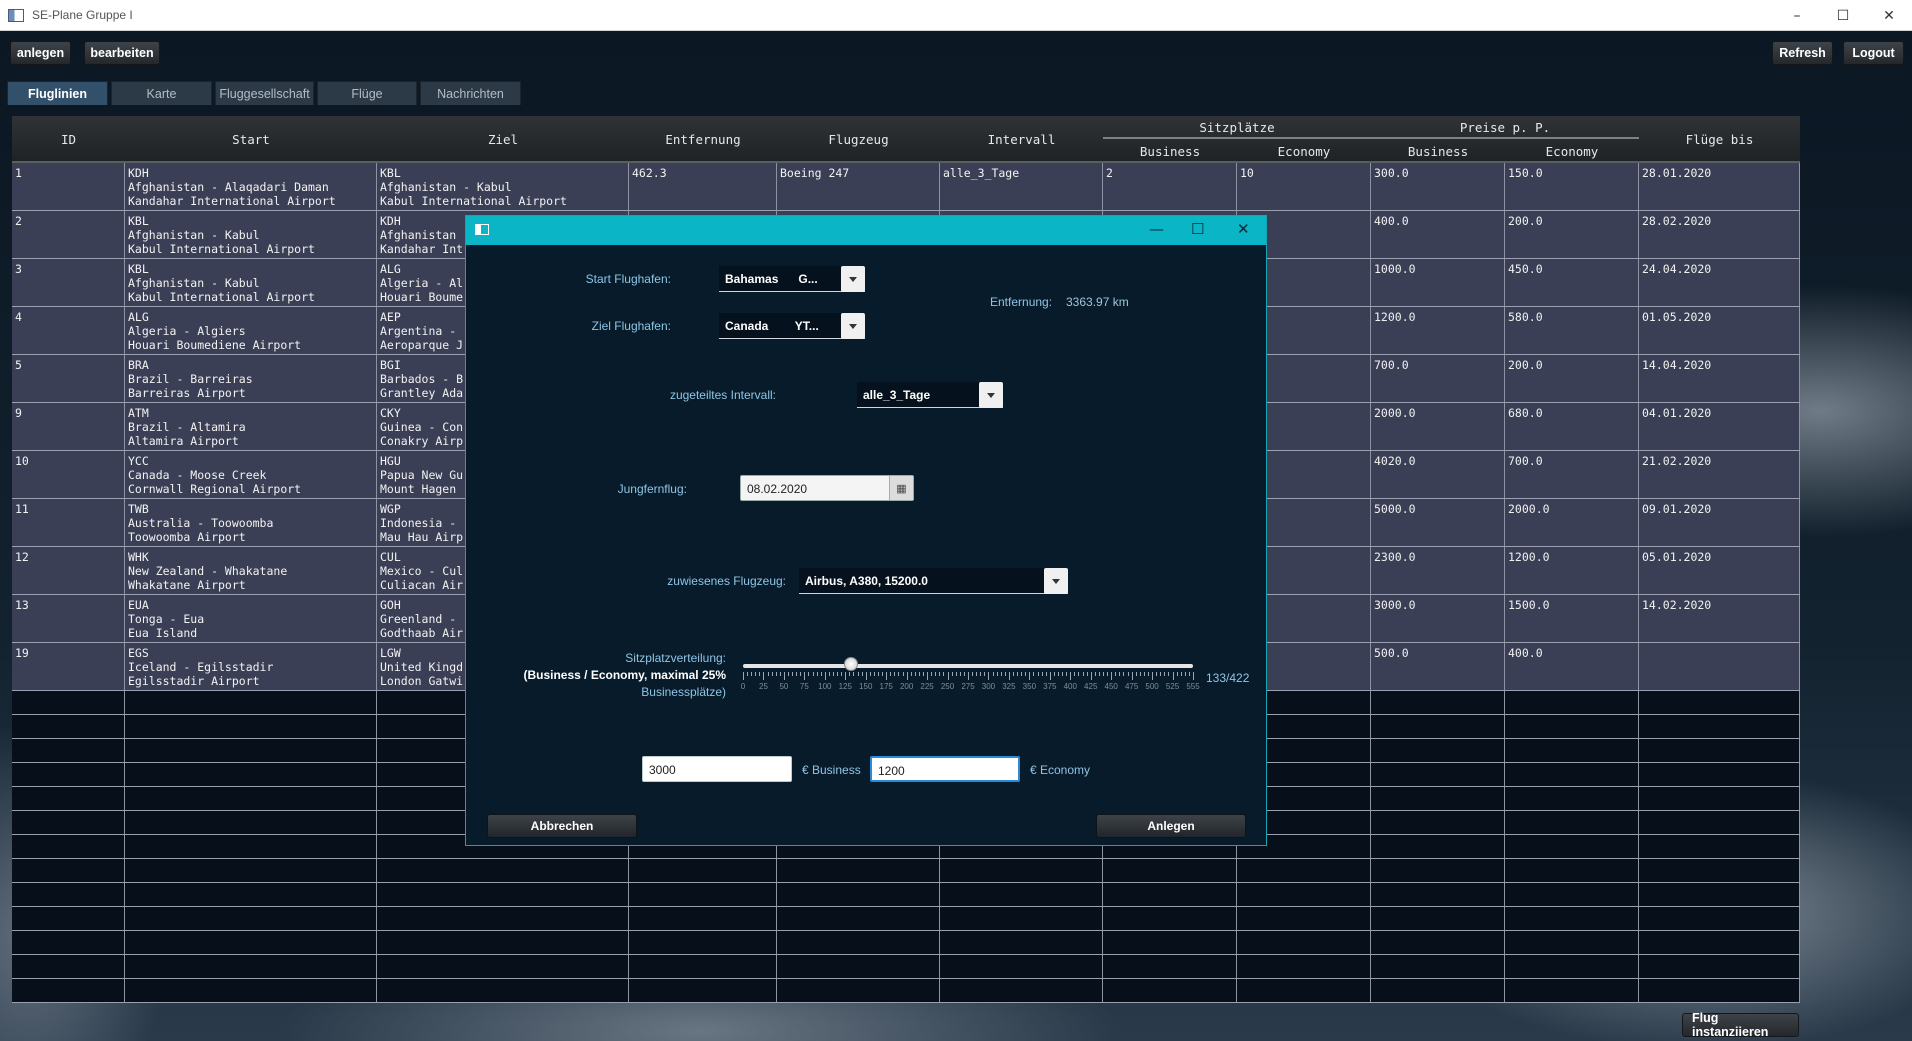  I want to click on instantiate-flight-button: Flug instanziieren, so click(1740, 1025).